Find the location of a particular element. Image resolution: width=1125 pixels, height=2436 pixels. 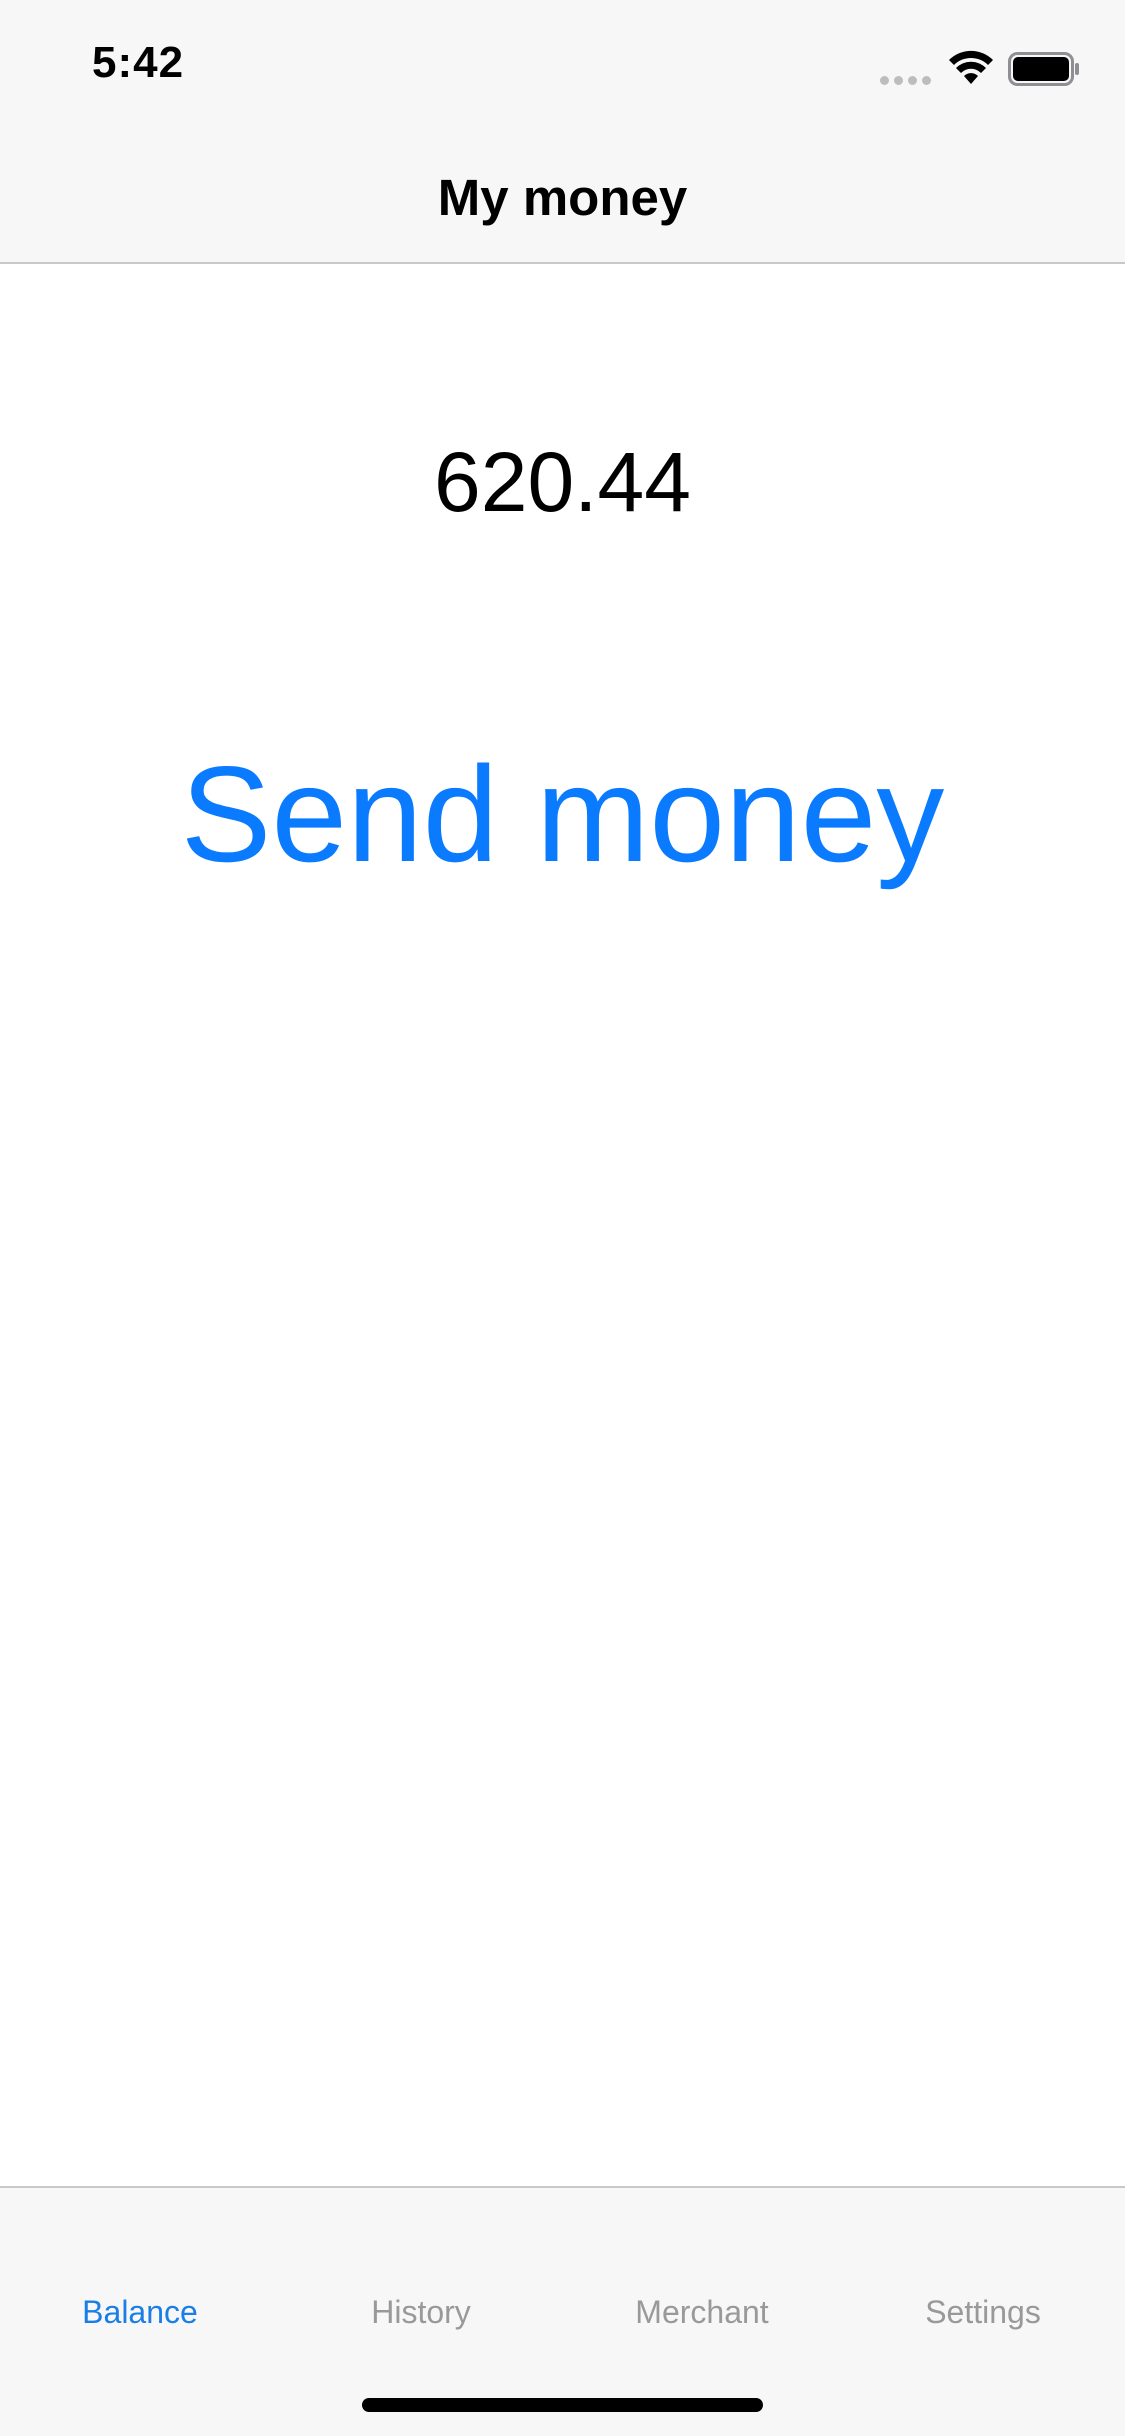

balance-amount: 620.44 is located at coordinates (562, 482).